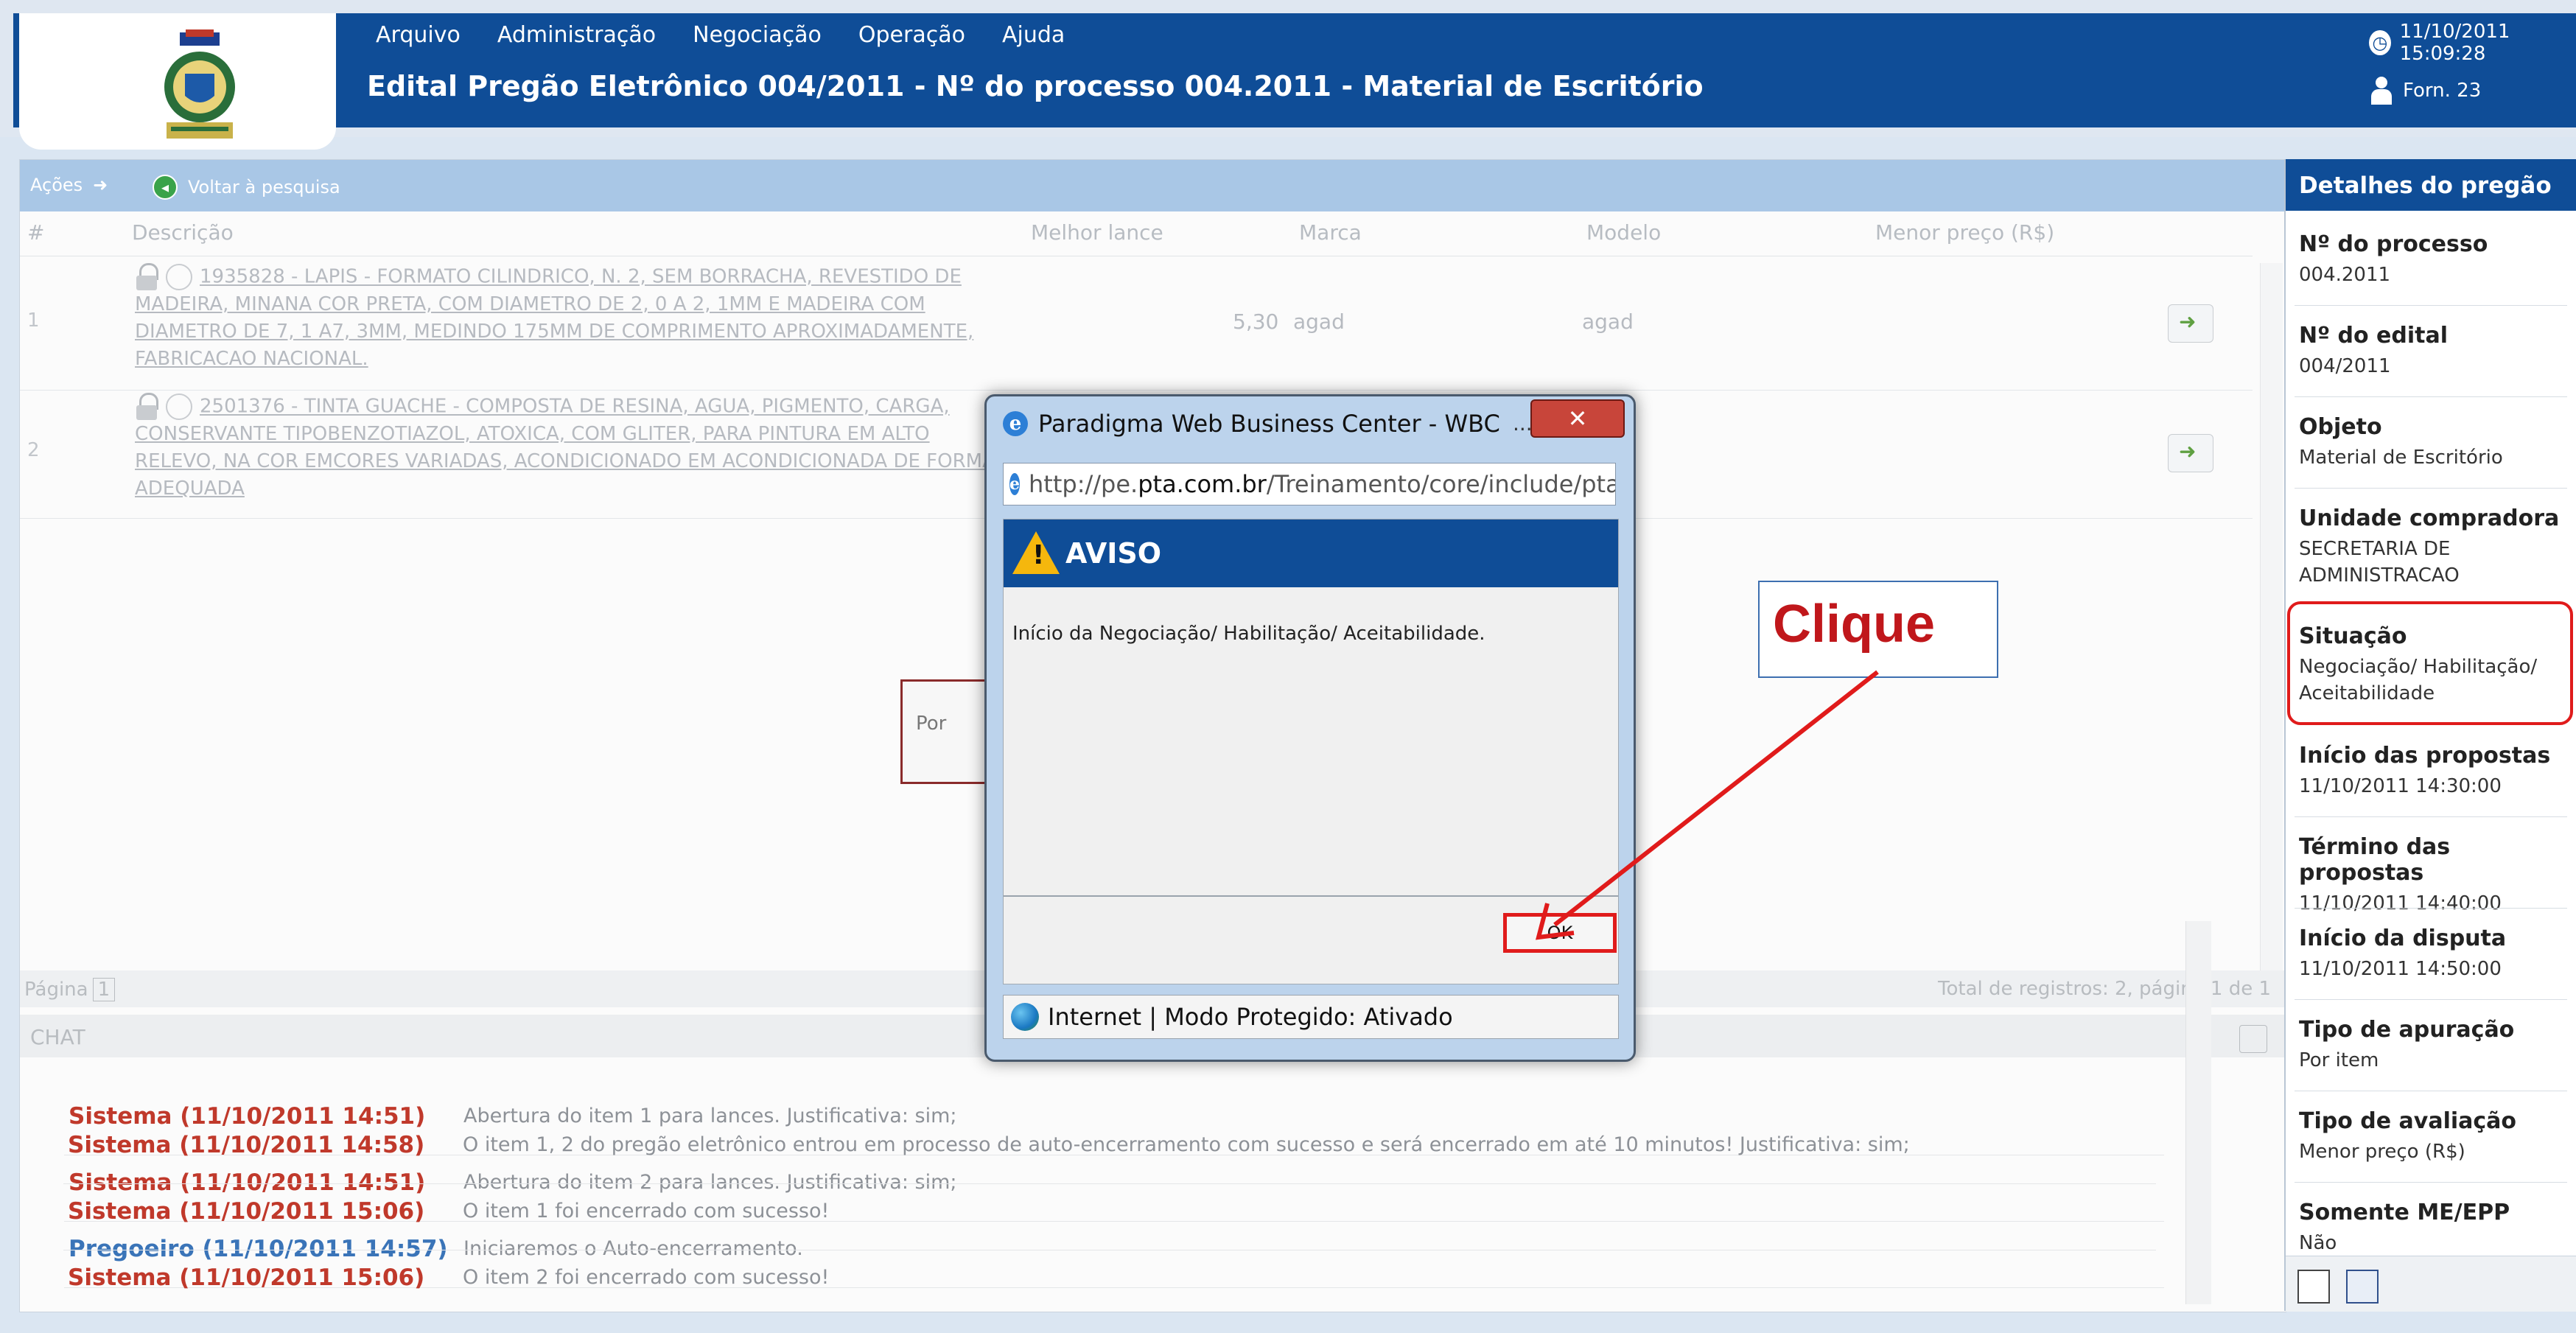  What do you see at coordinates (2198, 1112) in the screenshot?
I see `chat-scrollbar` at bounding box center [2198, 1112].